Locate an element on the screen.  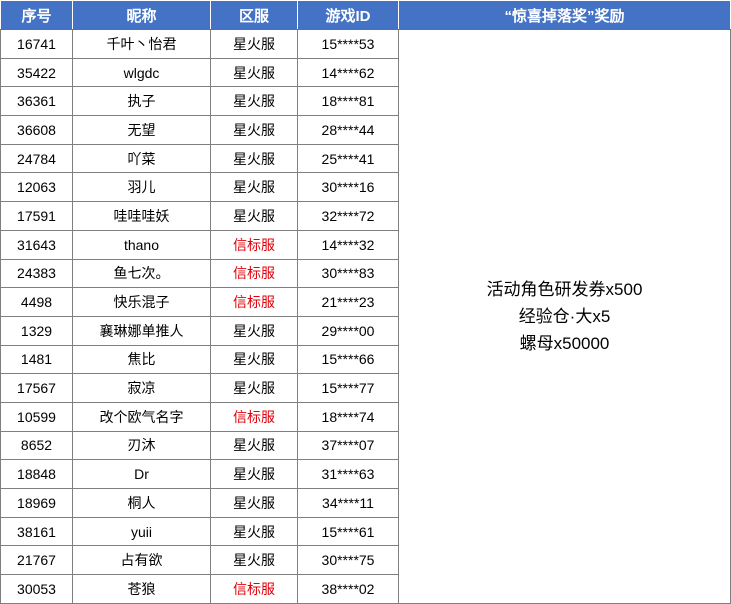
cell-nickname: 苍狼 is located at coordinates (141, 589).